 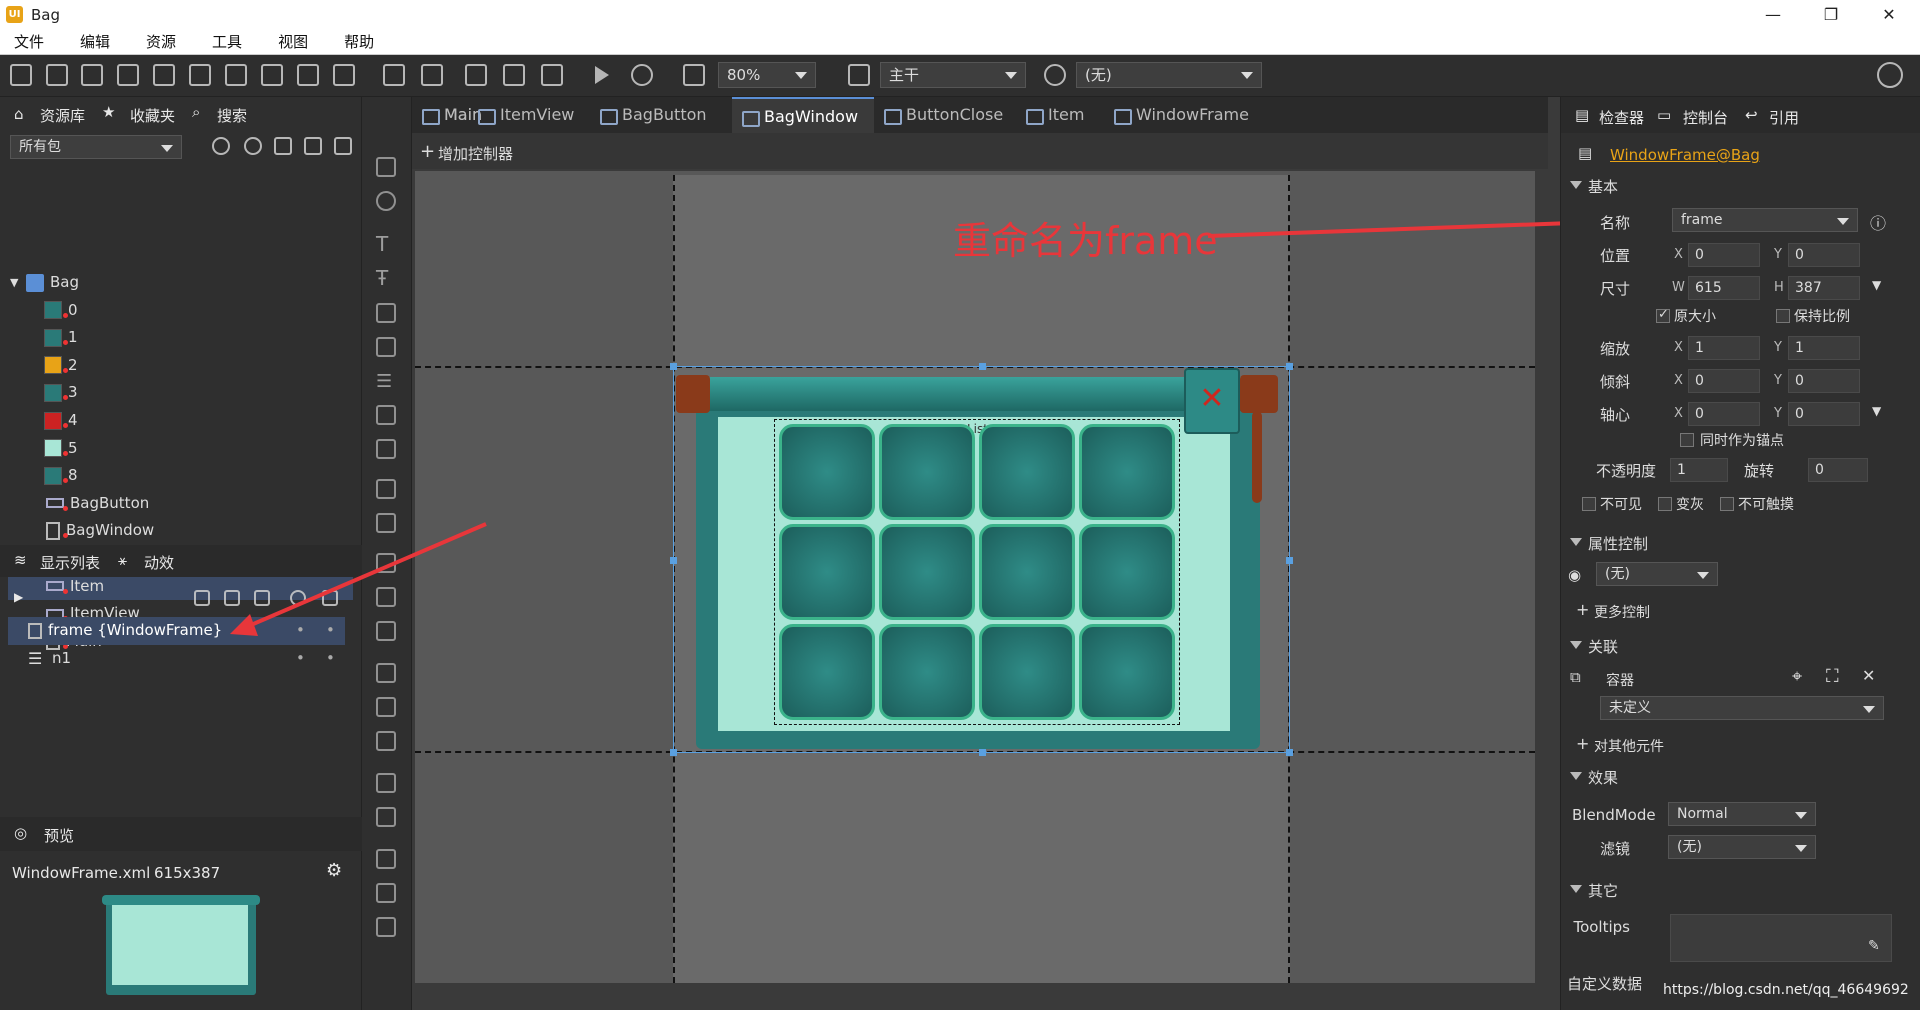 What do you see at coordinates (1822, 317) in the screenshot?
I see `keep-ratio-label: 保持比例` at bounding box center [1822, 317].